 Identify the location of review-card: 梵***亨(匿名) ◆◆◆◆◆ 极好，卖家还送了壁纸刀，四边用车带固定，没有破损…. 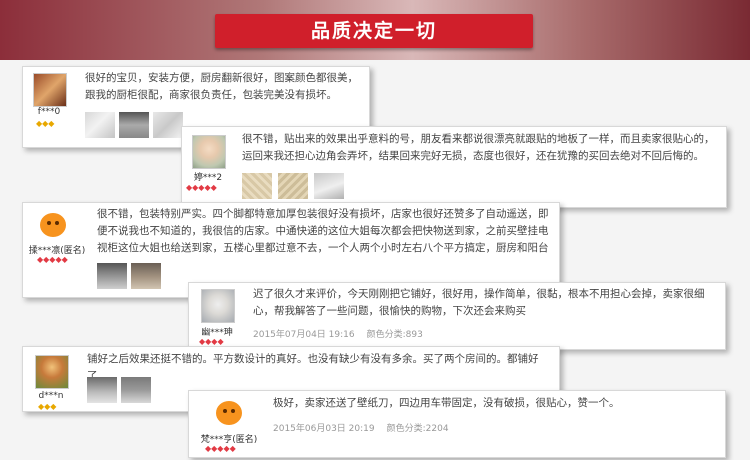
(457, 424).